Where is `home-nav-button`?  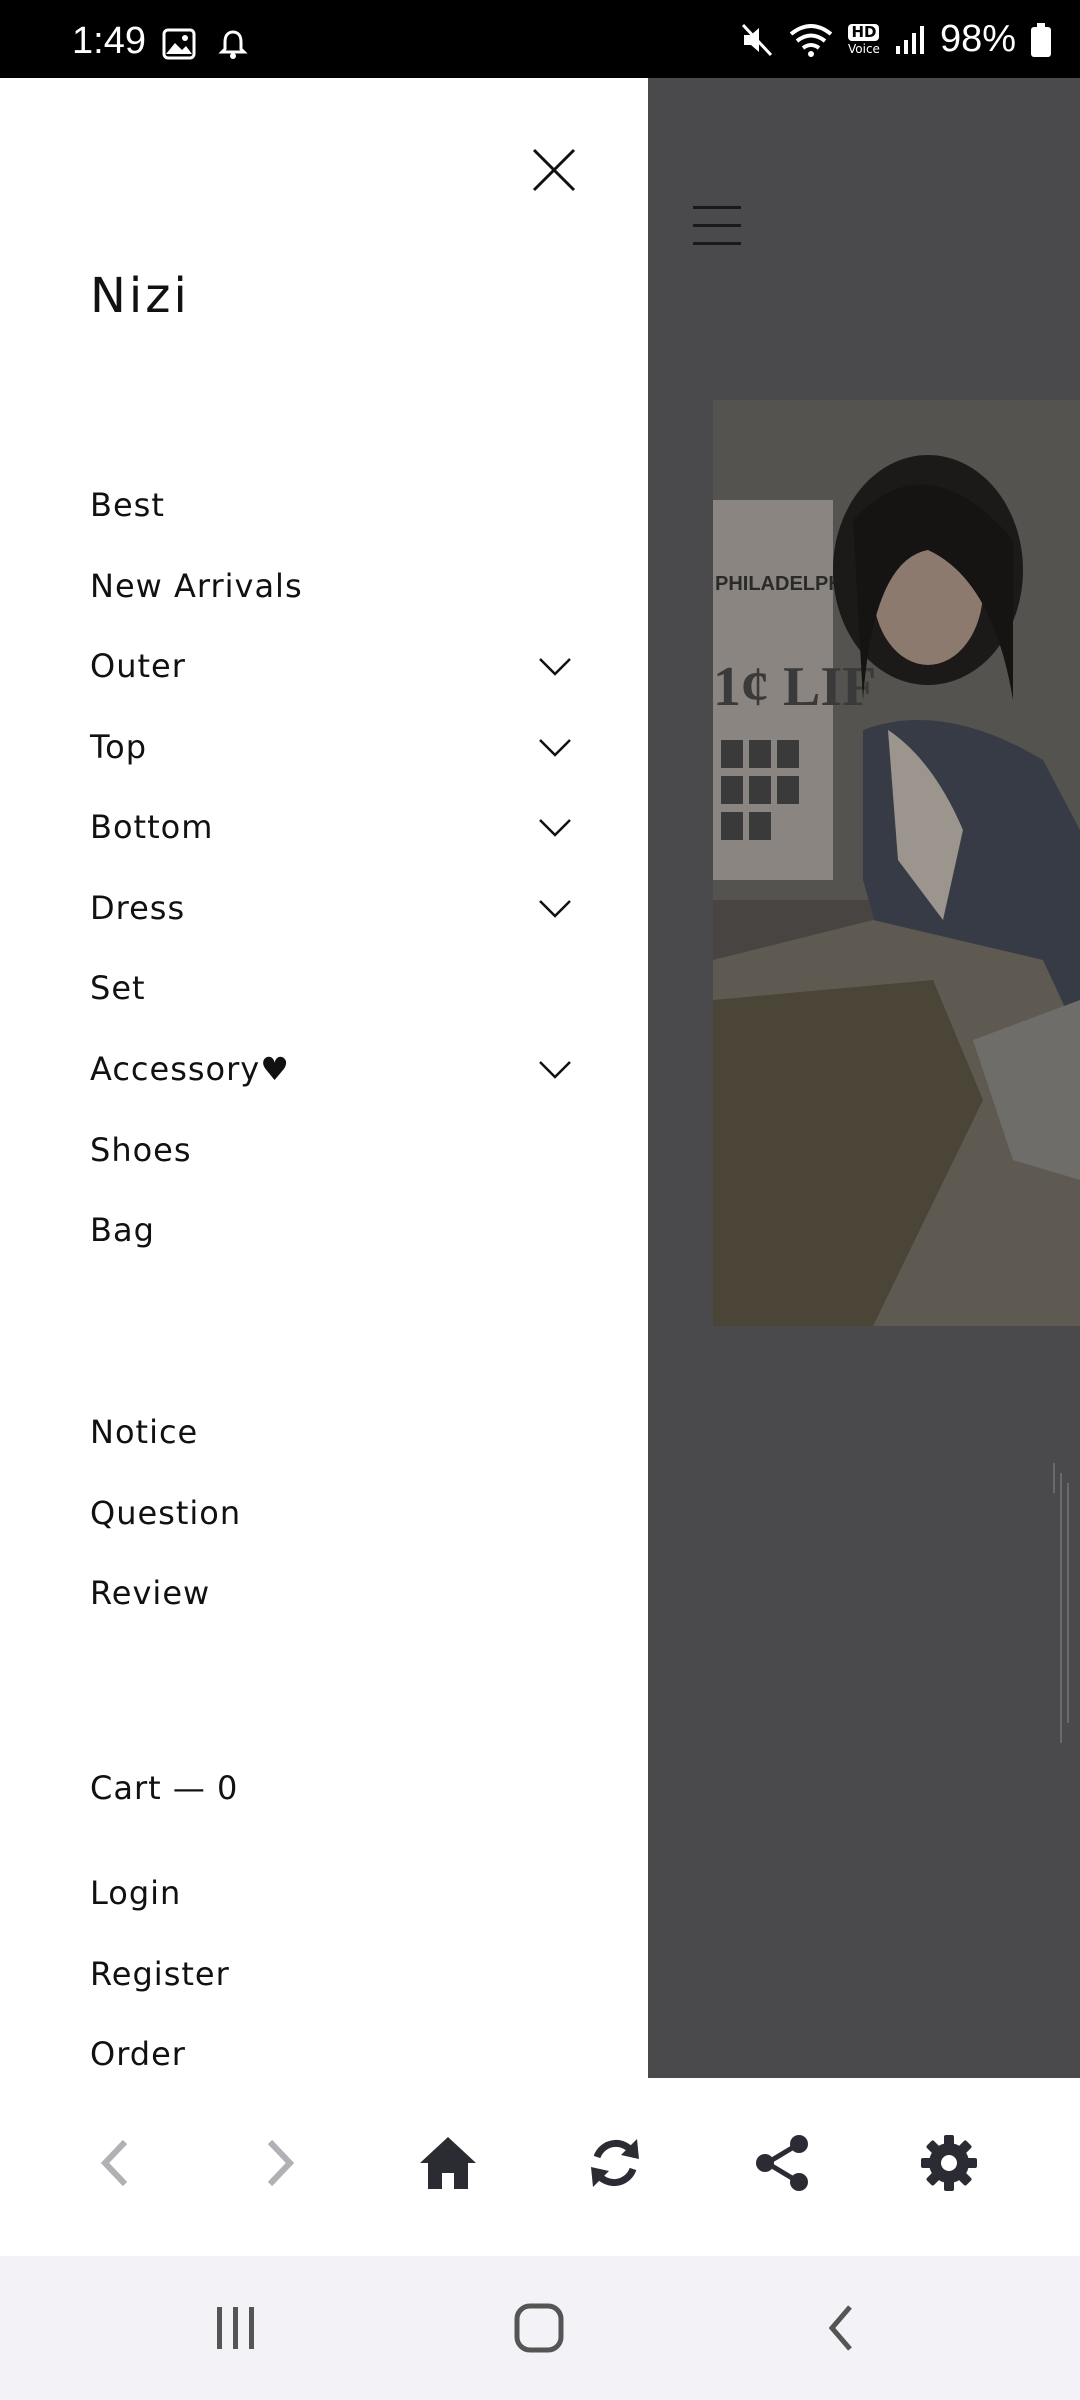
home-nav-button is located at coordinates (539, 2328).